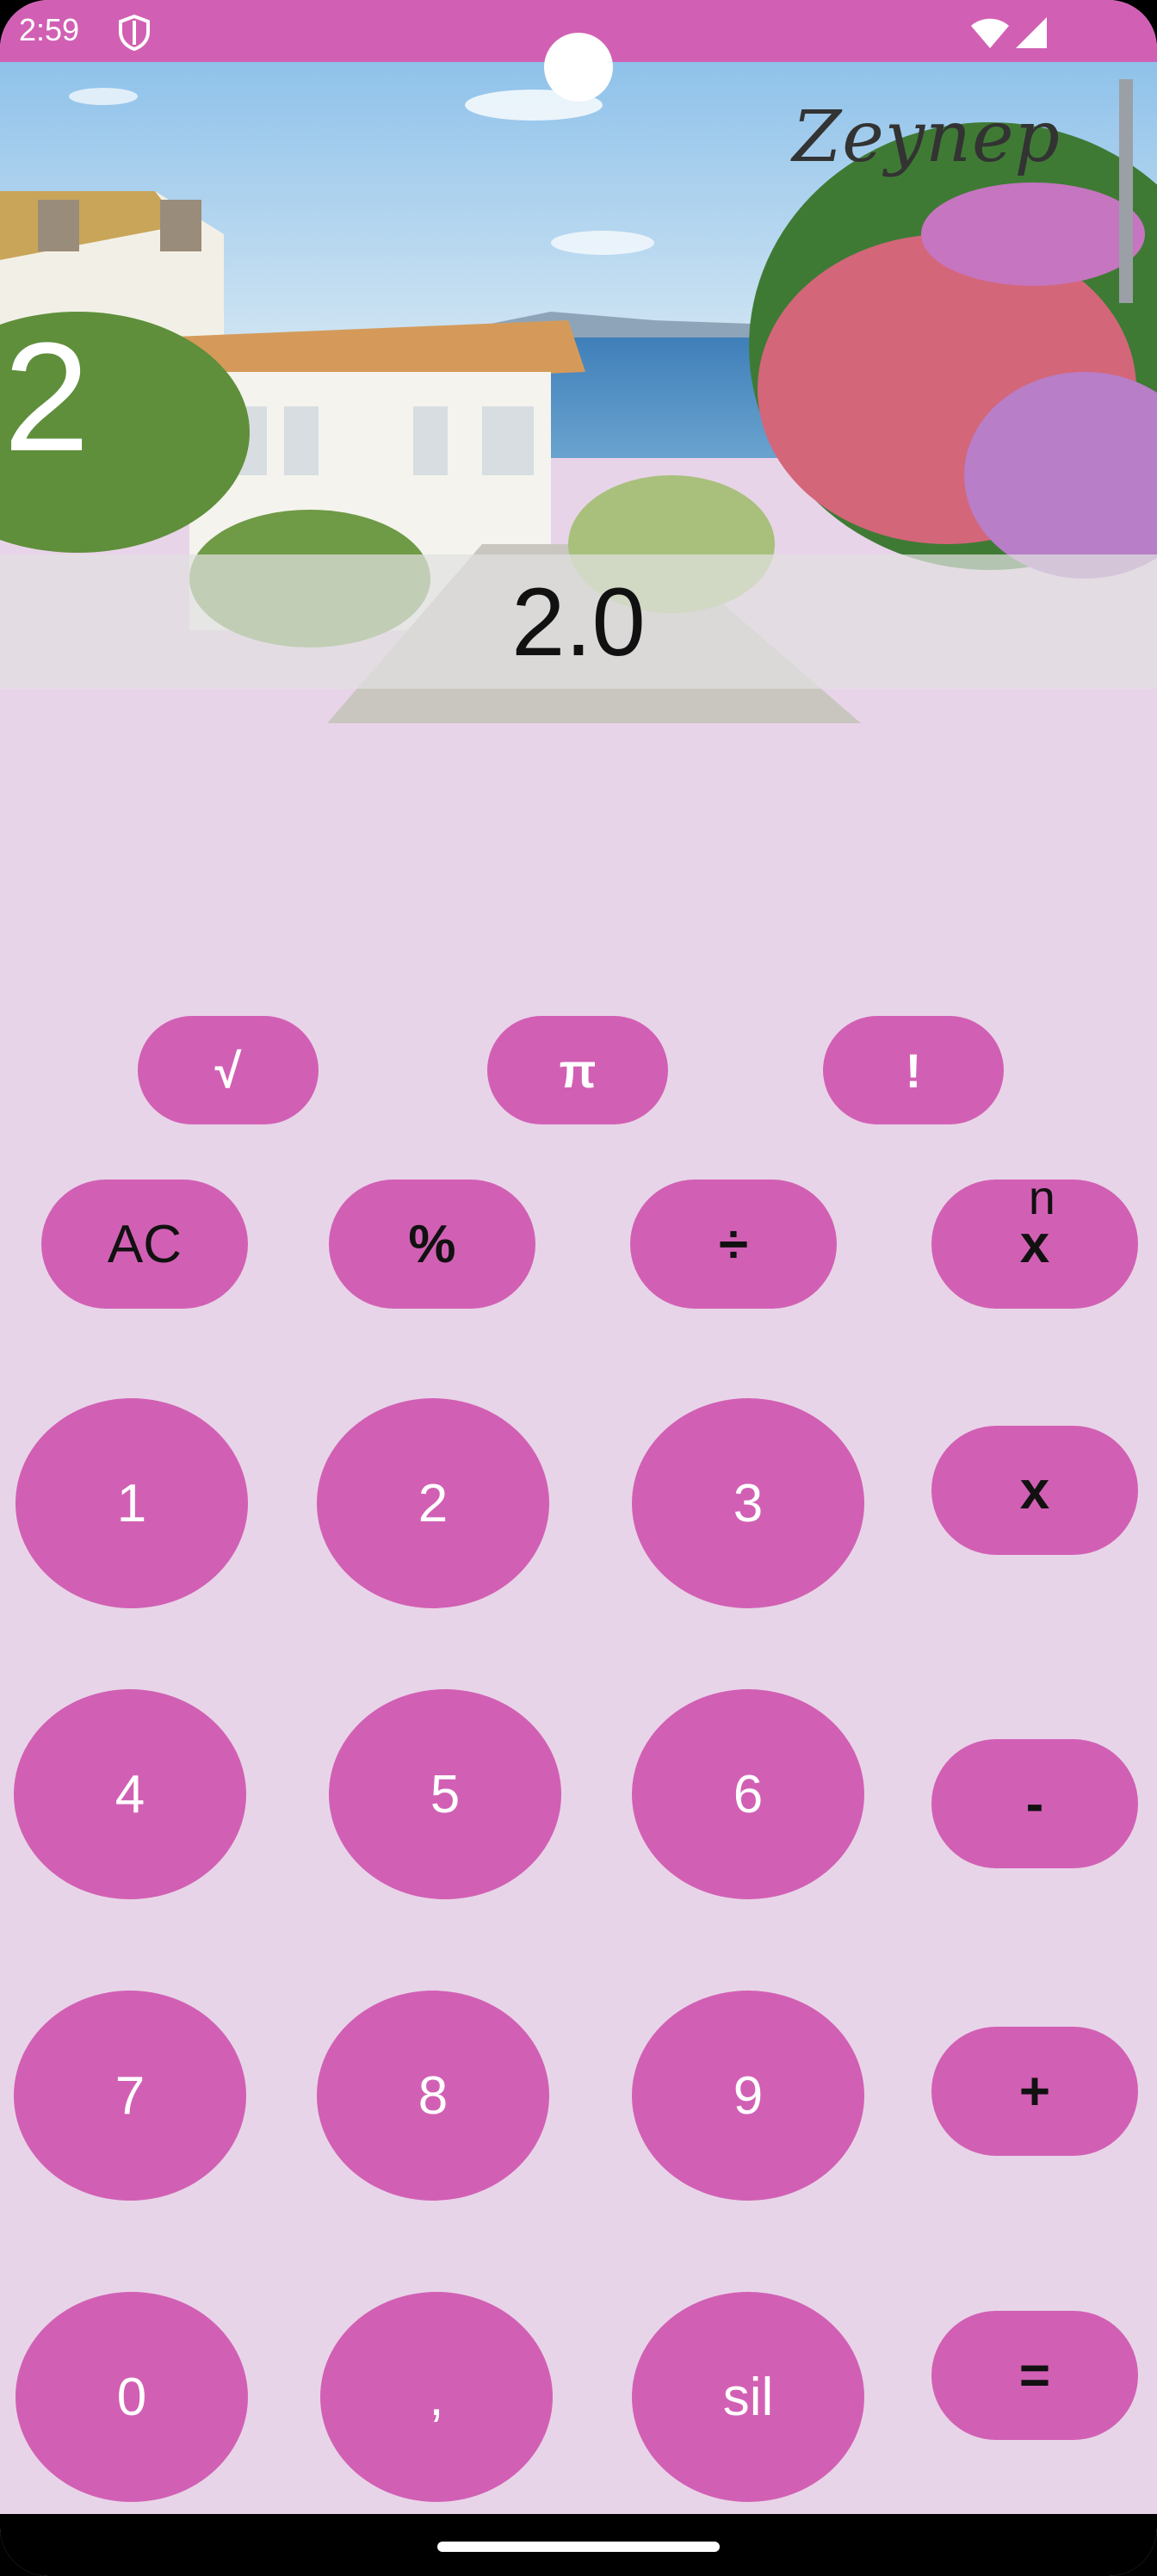 This screenshot has height=2576, width=1157. I want to click on multiply-label: x, so click(1035, 1490).